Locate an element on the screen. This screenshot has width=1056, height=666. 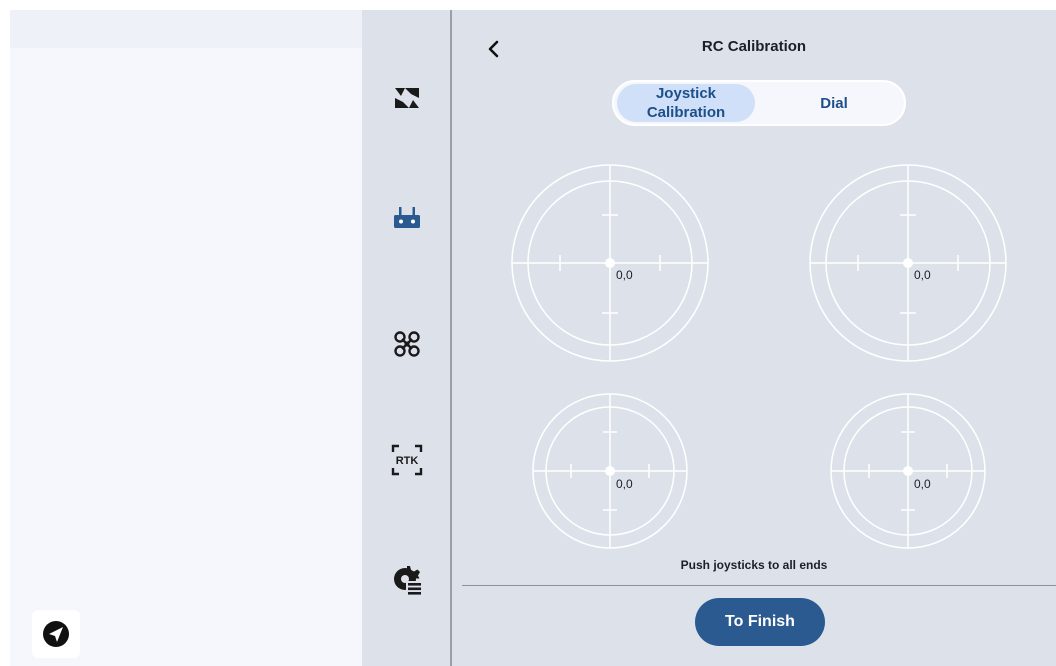
nav-item-settings is located at coordinates (407, 580).